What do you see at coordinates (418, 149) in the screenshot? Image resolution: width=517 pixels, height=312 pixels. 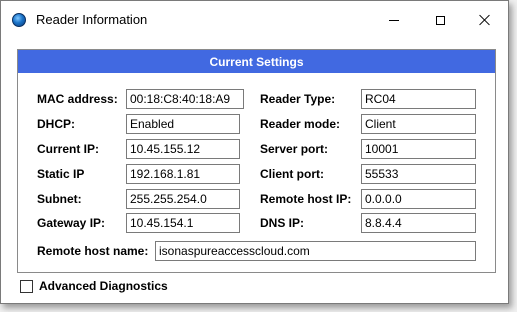 I see `server-port-field: 10001` at bounding box center [418, 149].